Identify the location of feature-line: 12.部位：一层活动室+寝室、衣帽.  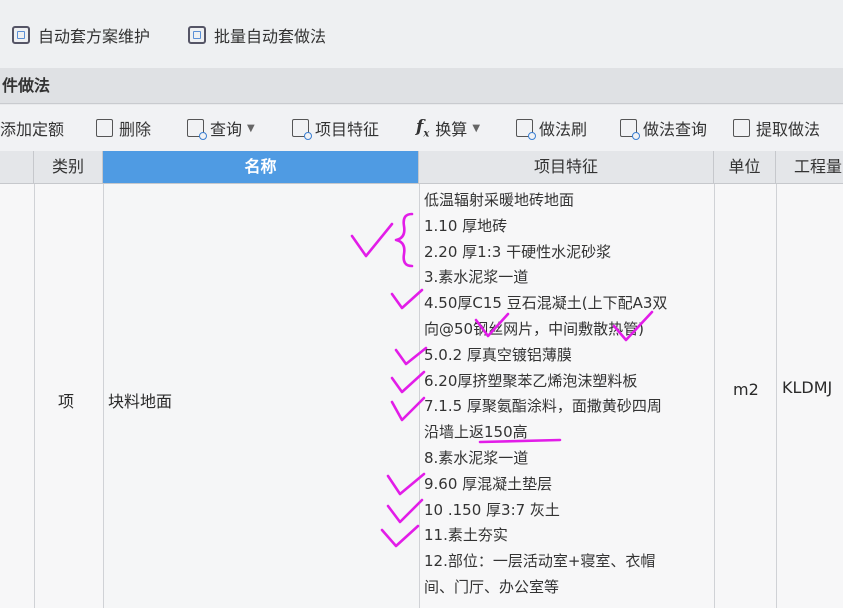
(540, 561).